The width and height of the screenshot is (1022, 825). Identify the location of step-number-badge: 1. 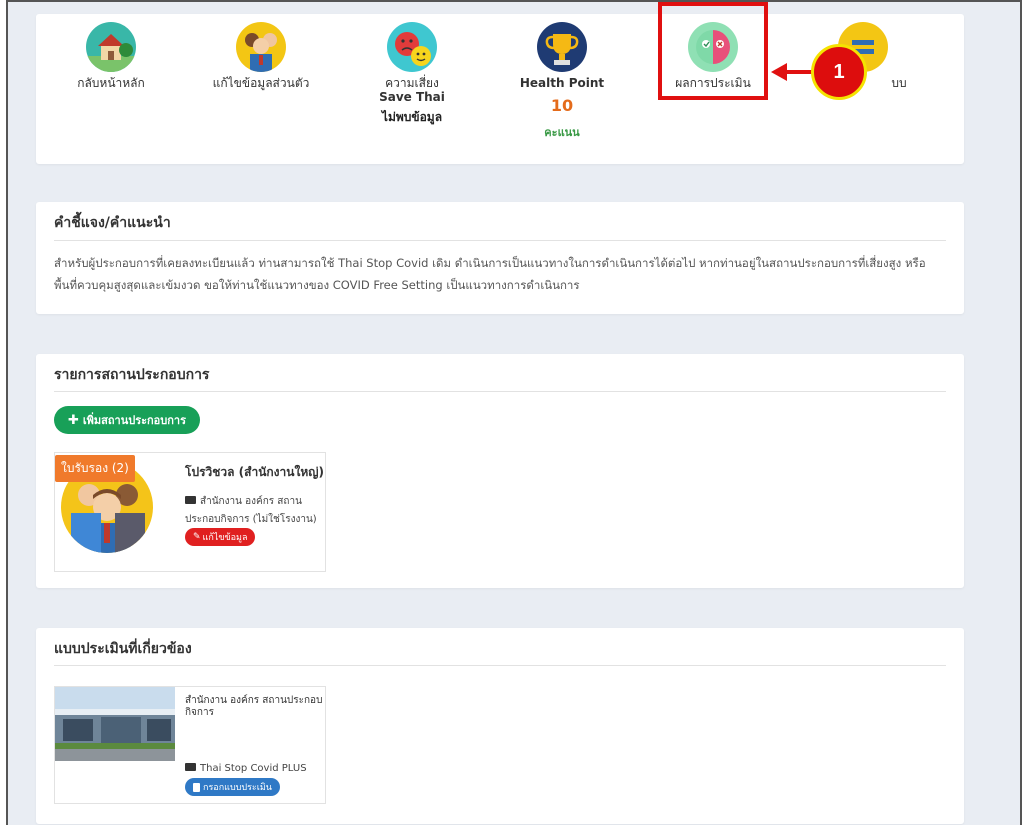
(839, 72).